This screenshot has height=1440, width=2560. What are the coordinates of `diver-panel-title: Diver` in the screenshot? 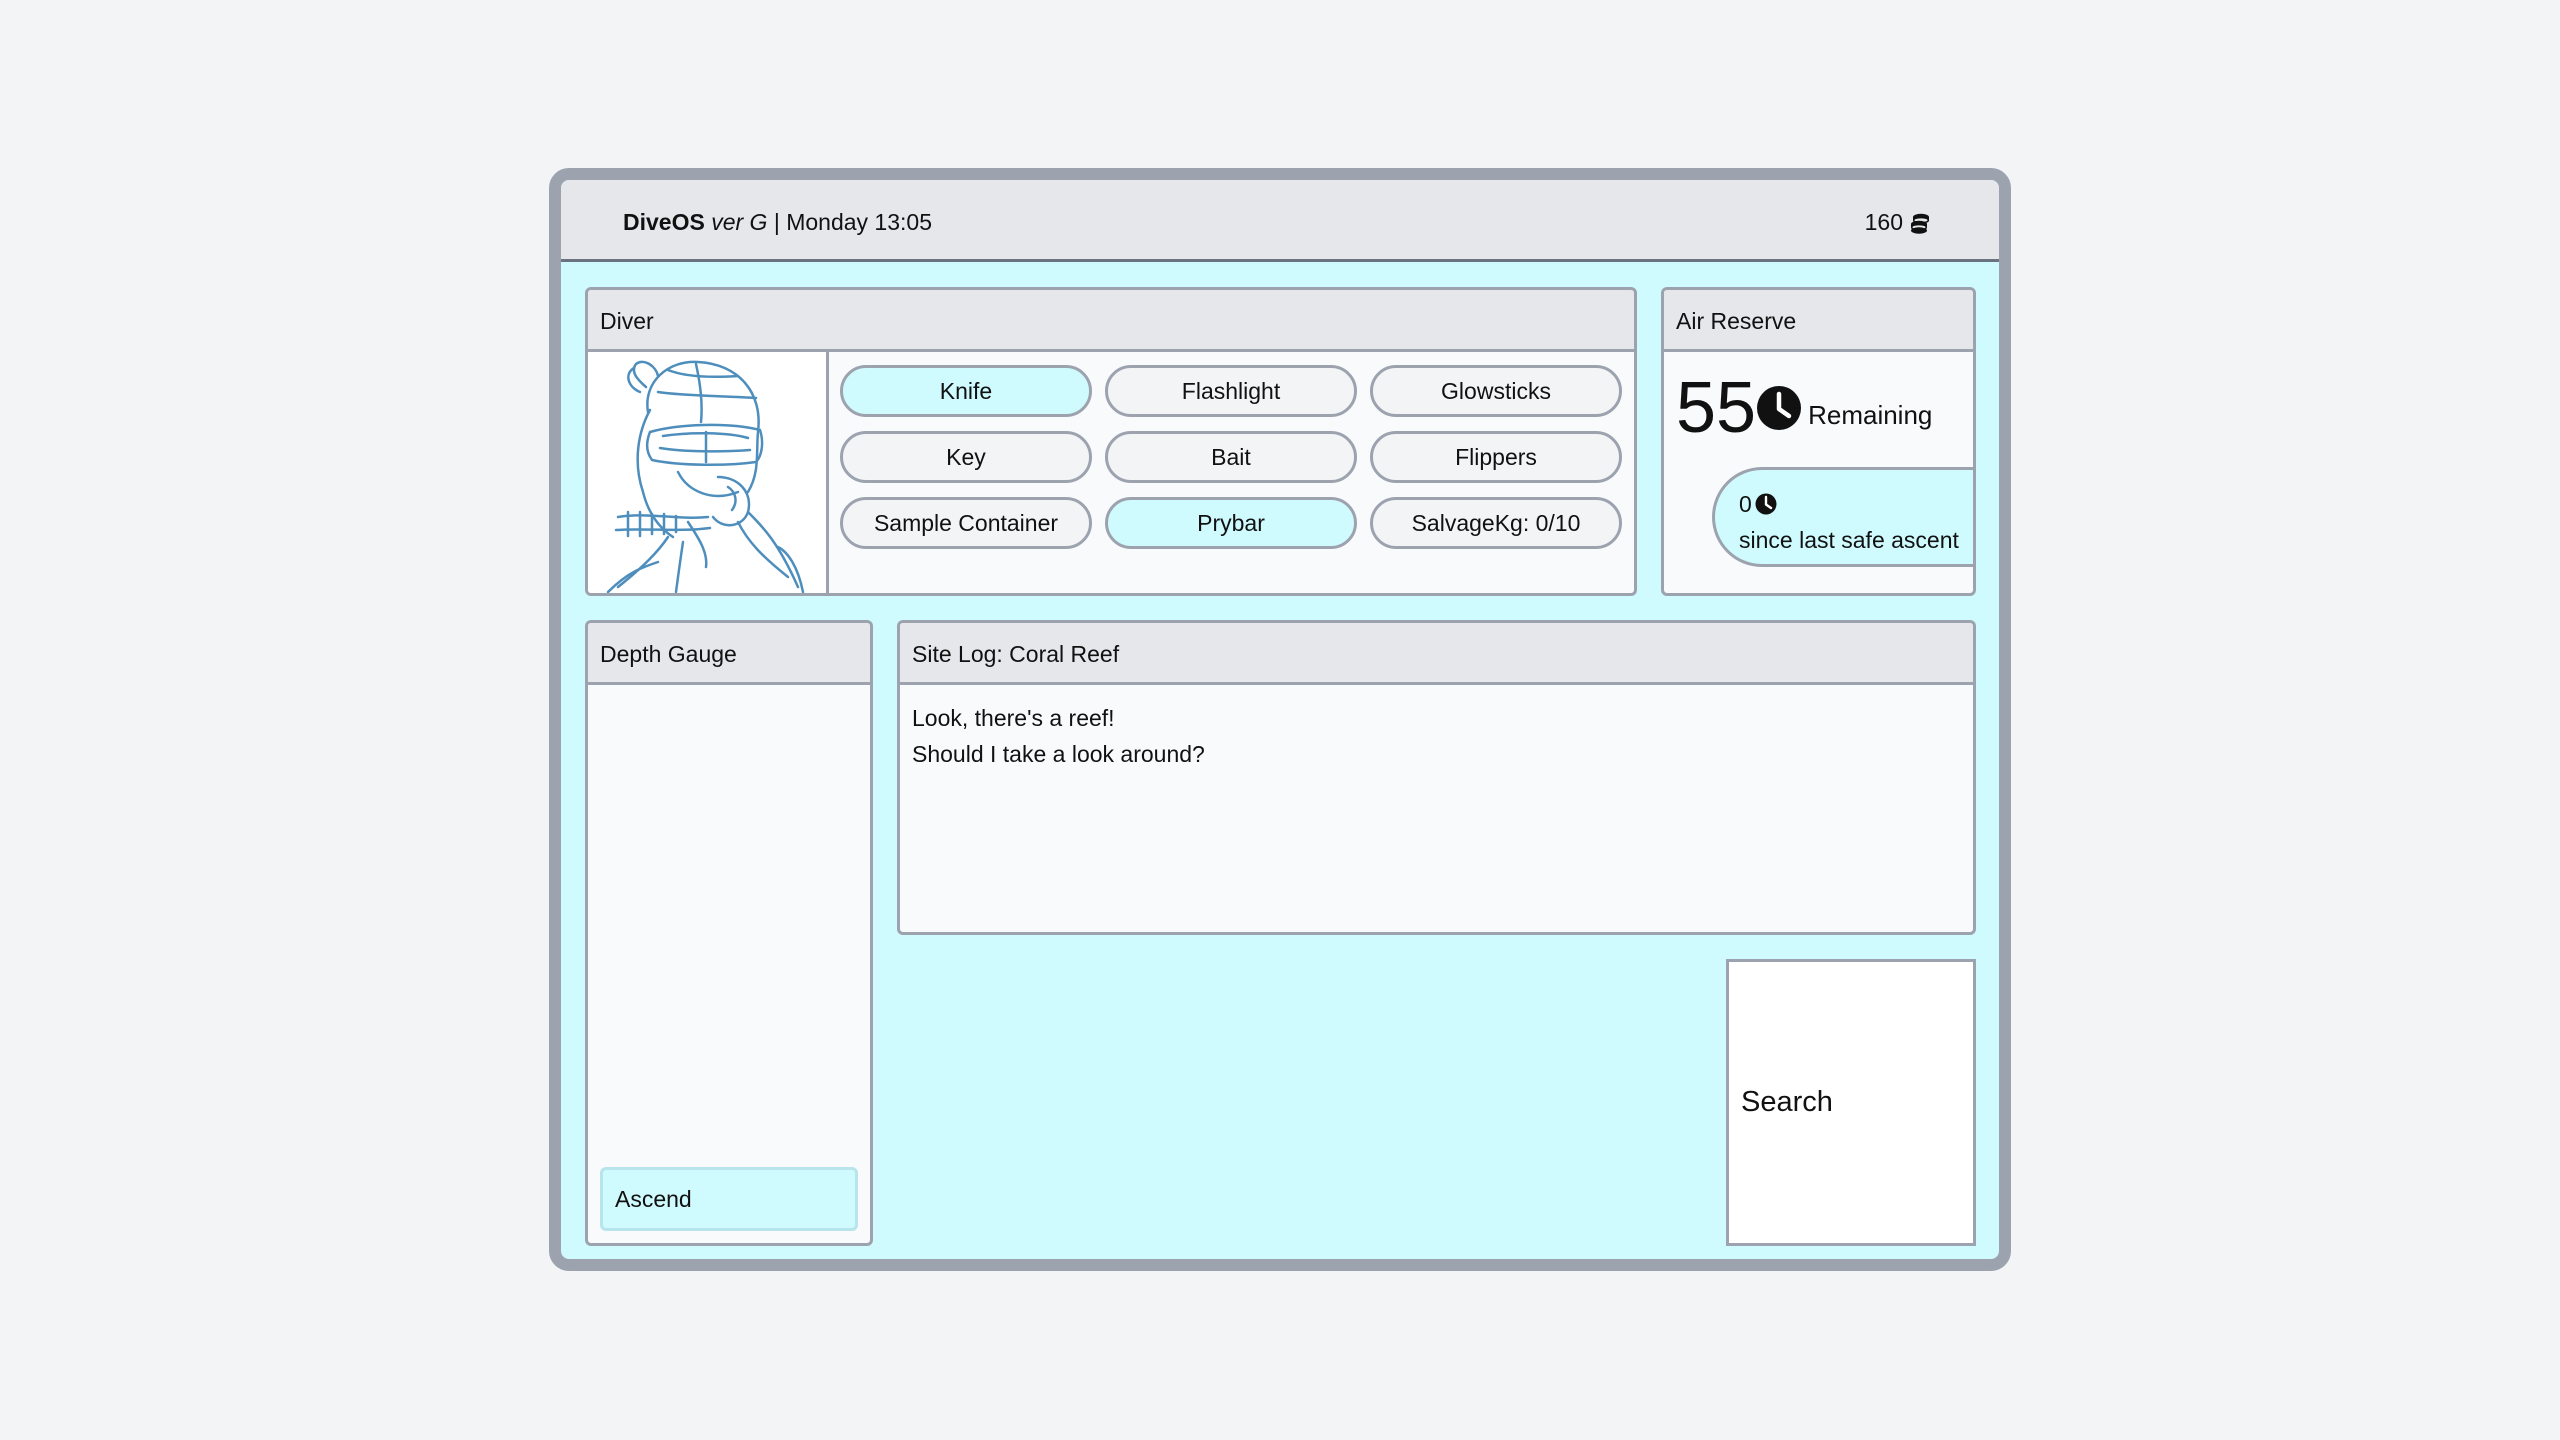 It's located at (1111, 321).